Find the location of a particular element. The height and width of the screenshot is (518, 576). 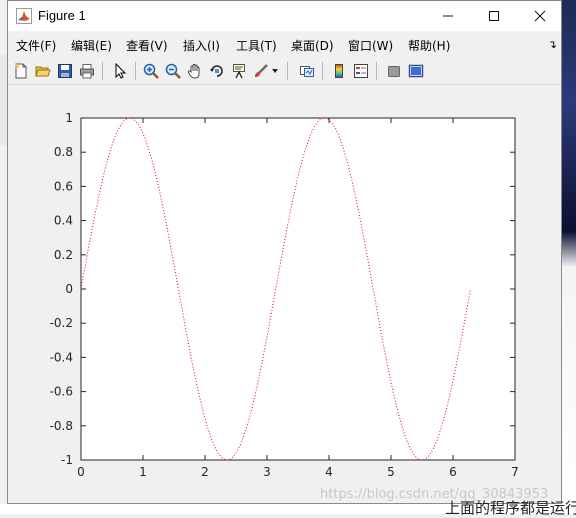

x-tick-label: 1 is located at coordinates (143, 472).